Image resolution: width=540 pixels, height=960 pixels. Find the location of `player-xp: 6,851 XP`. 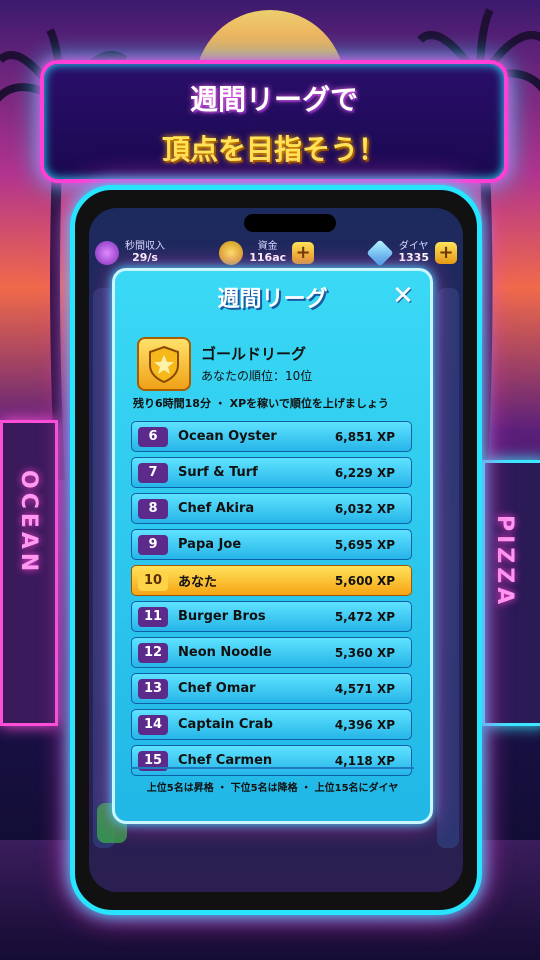

player-xp: 6,851 XP is located at coordinates (364, 436).